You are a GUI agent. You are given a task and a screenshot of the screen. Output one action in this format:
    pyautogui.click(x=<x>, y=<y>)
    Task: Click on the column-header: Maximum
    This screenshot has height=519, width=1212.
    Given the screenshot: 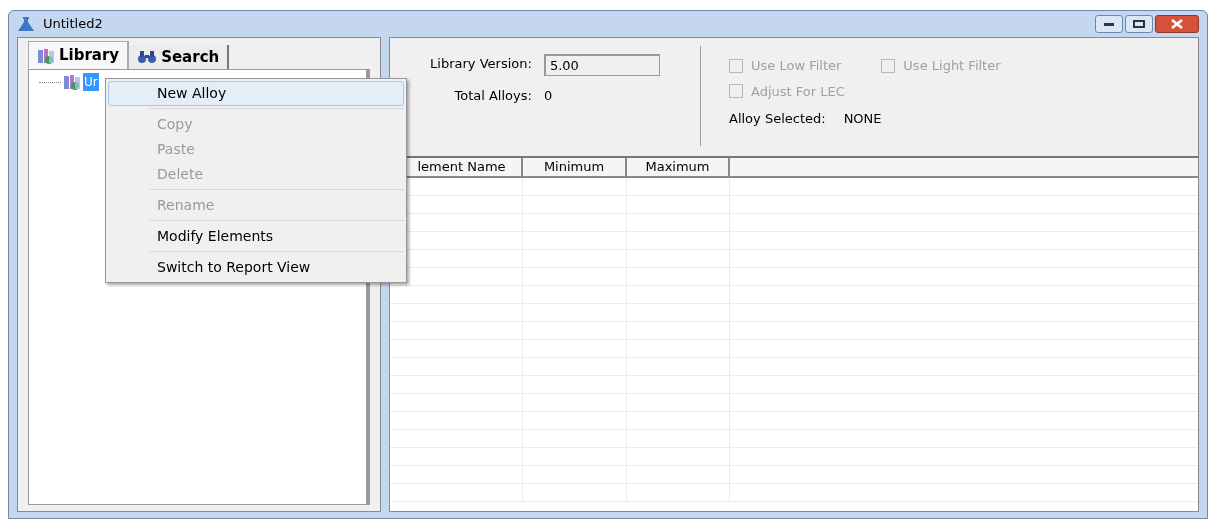 What is the action you would take?
    pyautogui.click(x=678, y=167)
    